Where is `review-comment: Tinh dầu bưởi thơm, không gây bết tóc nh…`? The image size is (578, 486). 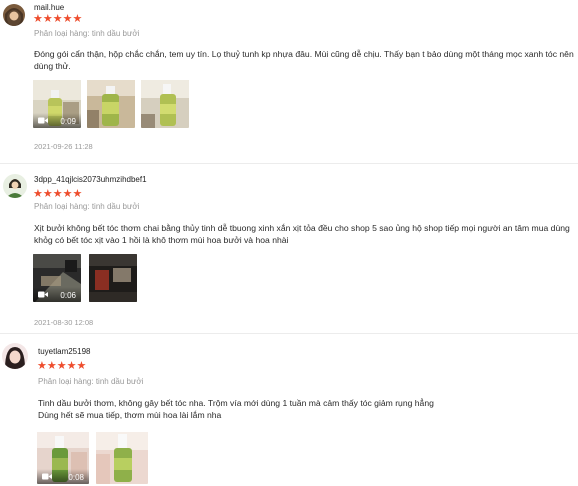 review-comment: Tinh dầu bưởi thơm, không gây bết tóc nh… is located at coordinates (306, 409).